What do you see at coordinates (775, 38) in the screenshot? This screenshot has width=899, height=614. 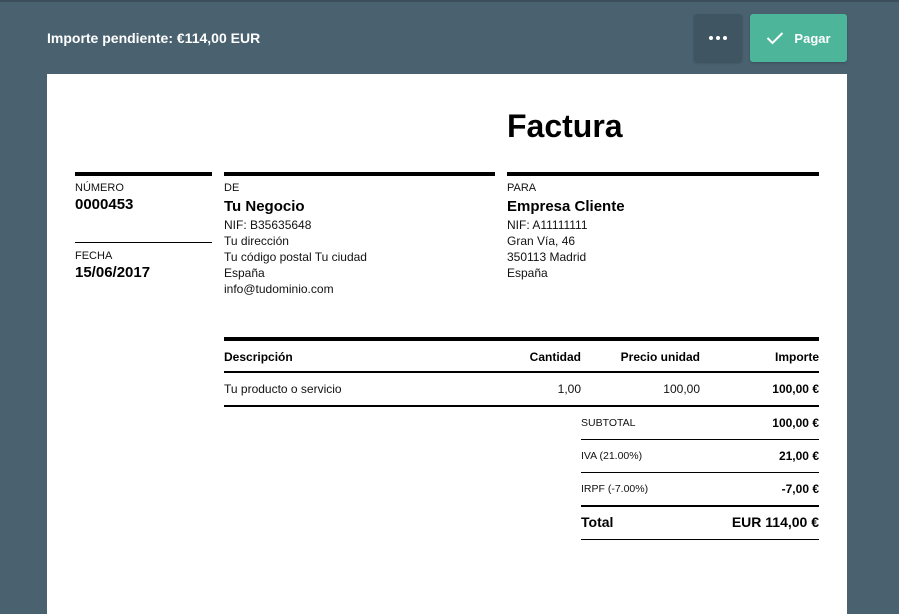 I see `check-icon` at bounding box center [775, 38].